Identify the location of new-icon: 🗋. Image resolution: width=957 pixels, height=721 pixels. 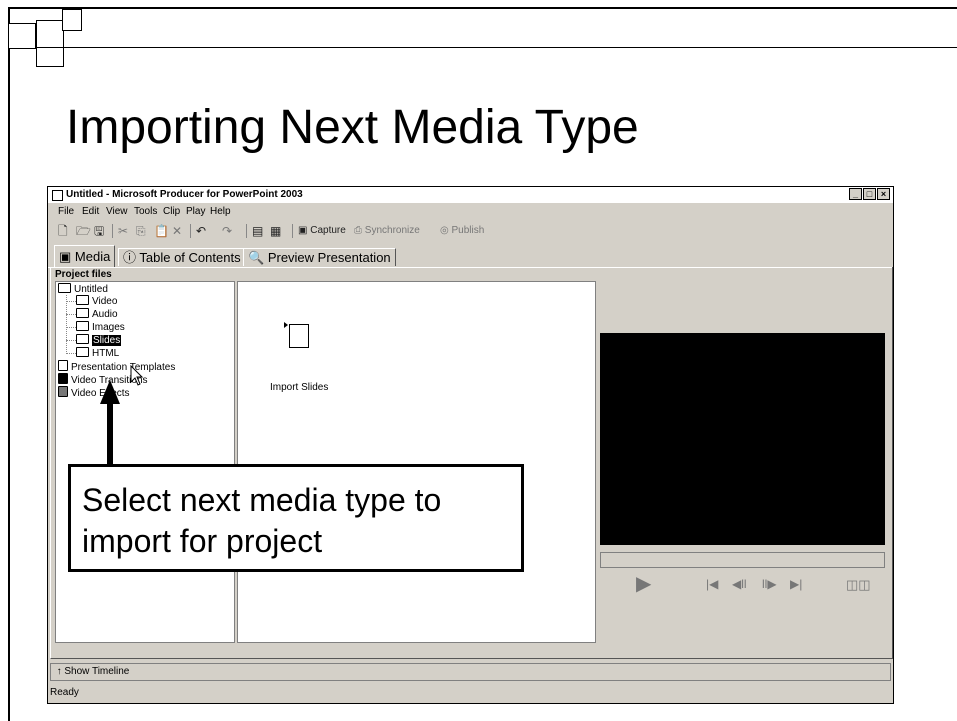
(63, 231).